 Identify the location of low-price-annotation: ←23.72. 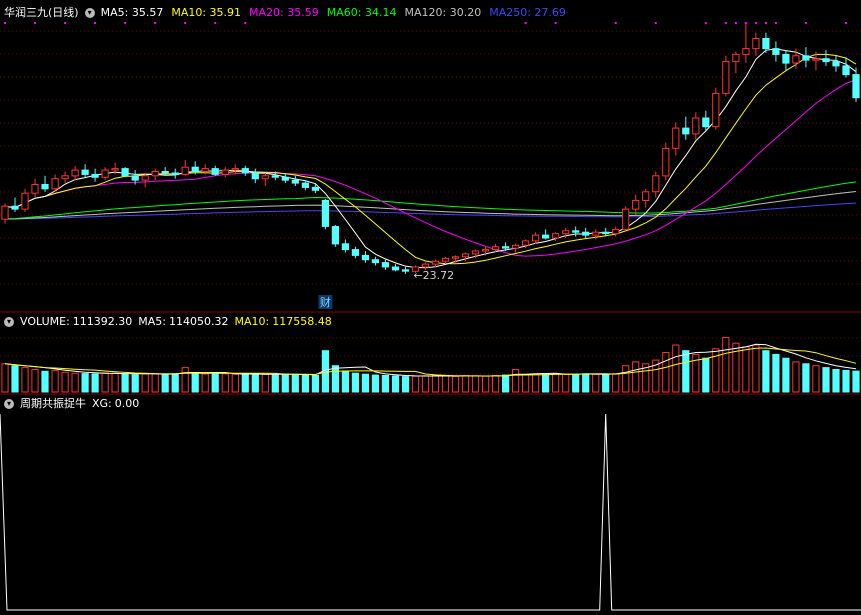
(433, 275).